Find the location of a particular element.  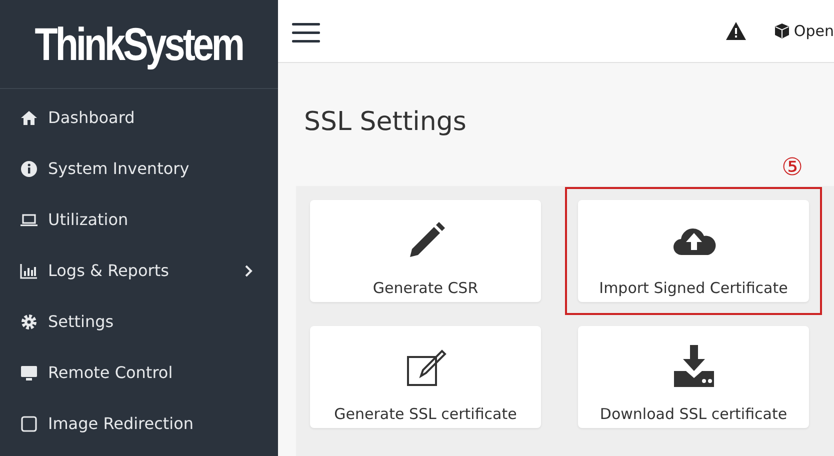

page-title: SSL Settings is located at coordinates (386, 122).